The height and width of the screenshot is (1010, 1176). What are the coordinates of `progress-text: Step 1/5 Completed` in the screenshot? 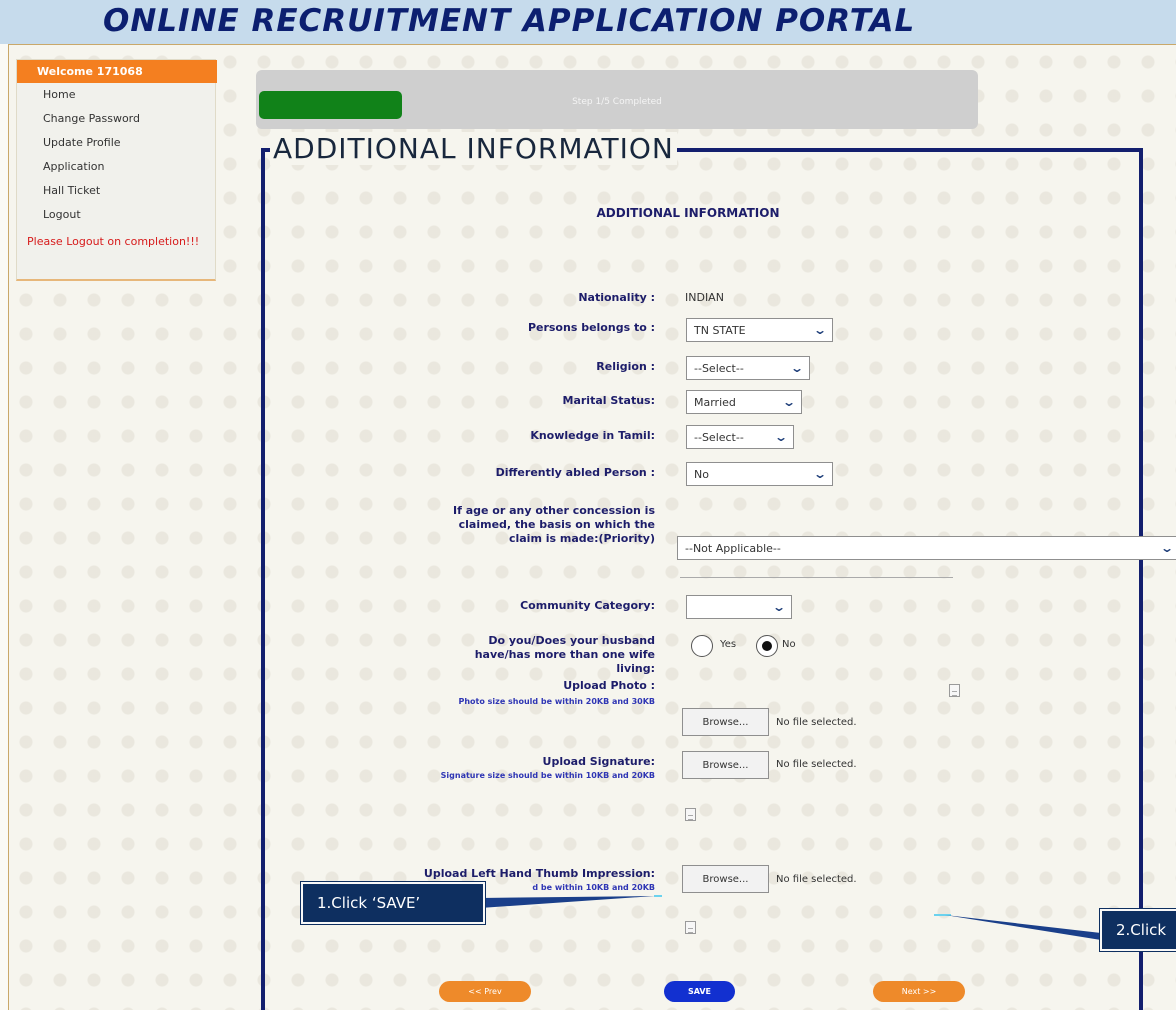 It's located at (617, 102).